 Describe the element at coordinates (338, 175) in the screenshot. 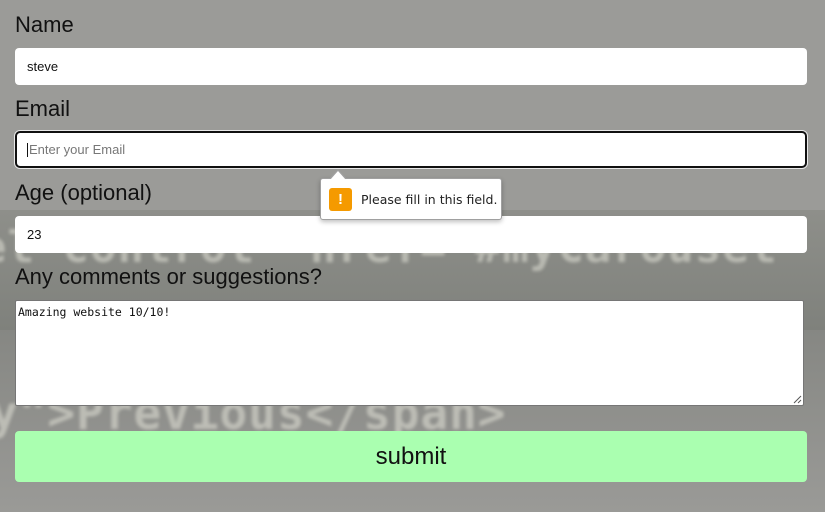

I see `tooltip-arrow-fill` at that location.